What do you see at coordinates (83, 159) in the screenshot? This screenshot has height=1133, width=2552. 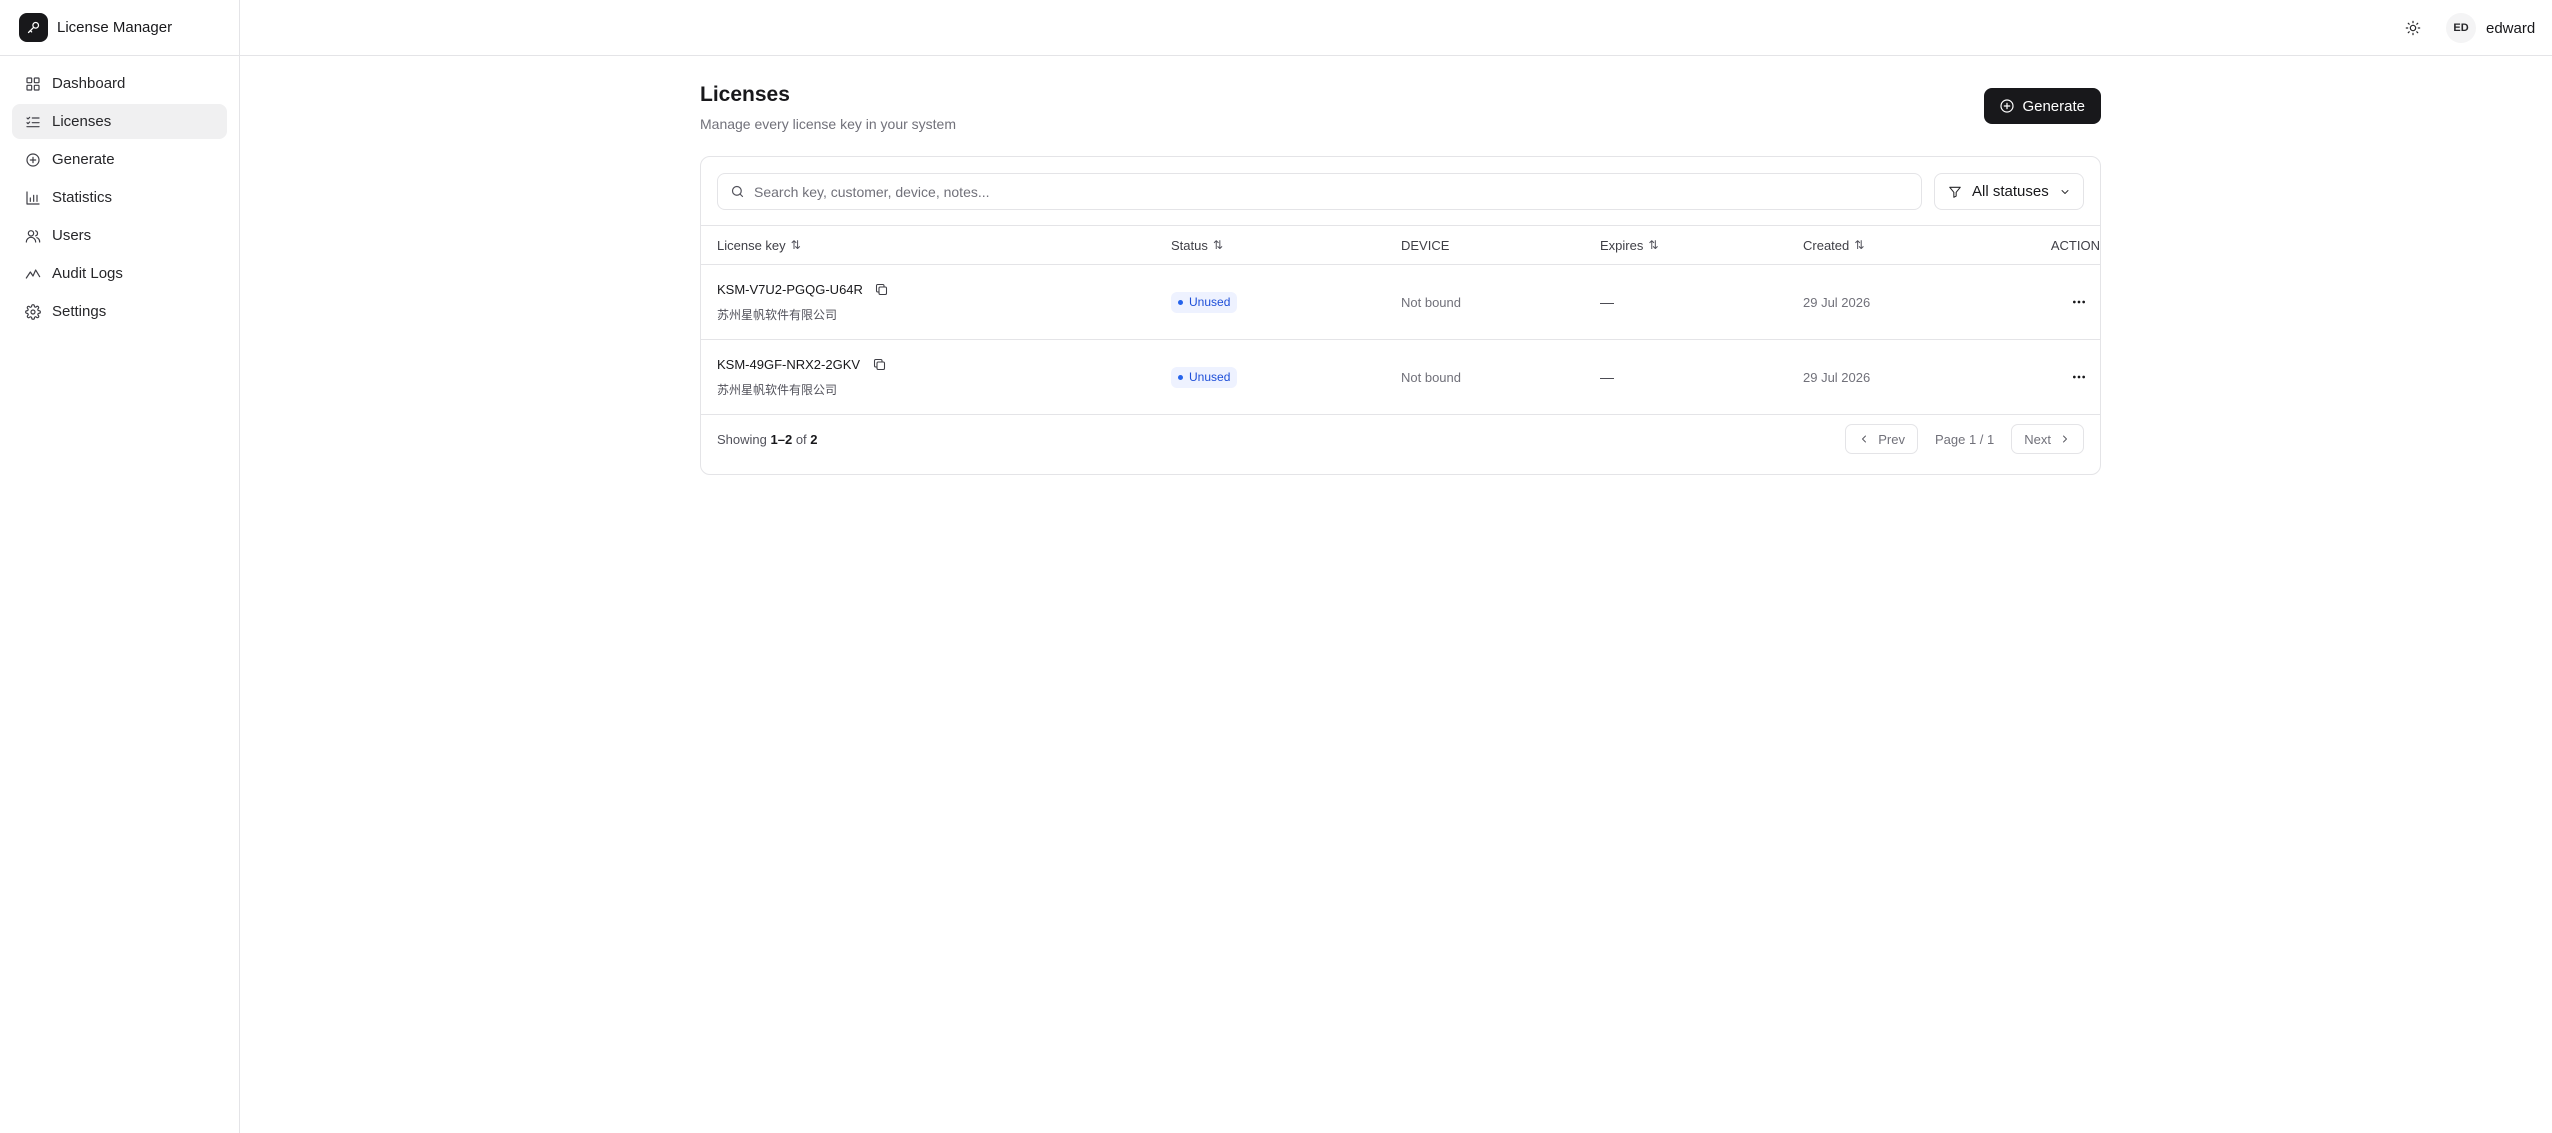 I see `sidebar-item-label: Generate` at bounding box center [83, 159].